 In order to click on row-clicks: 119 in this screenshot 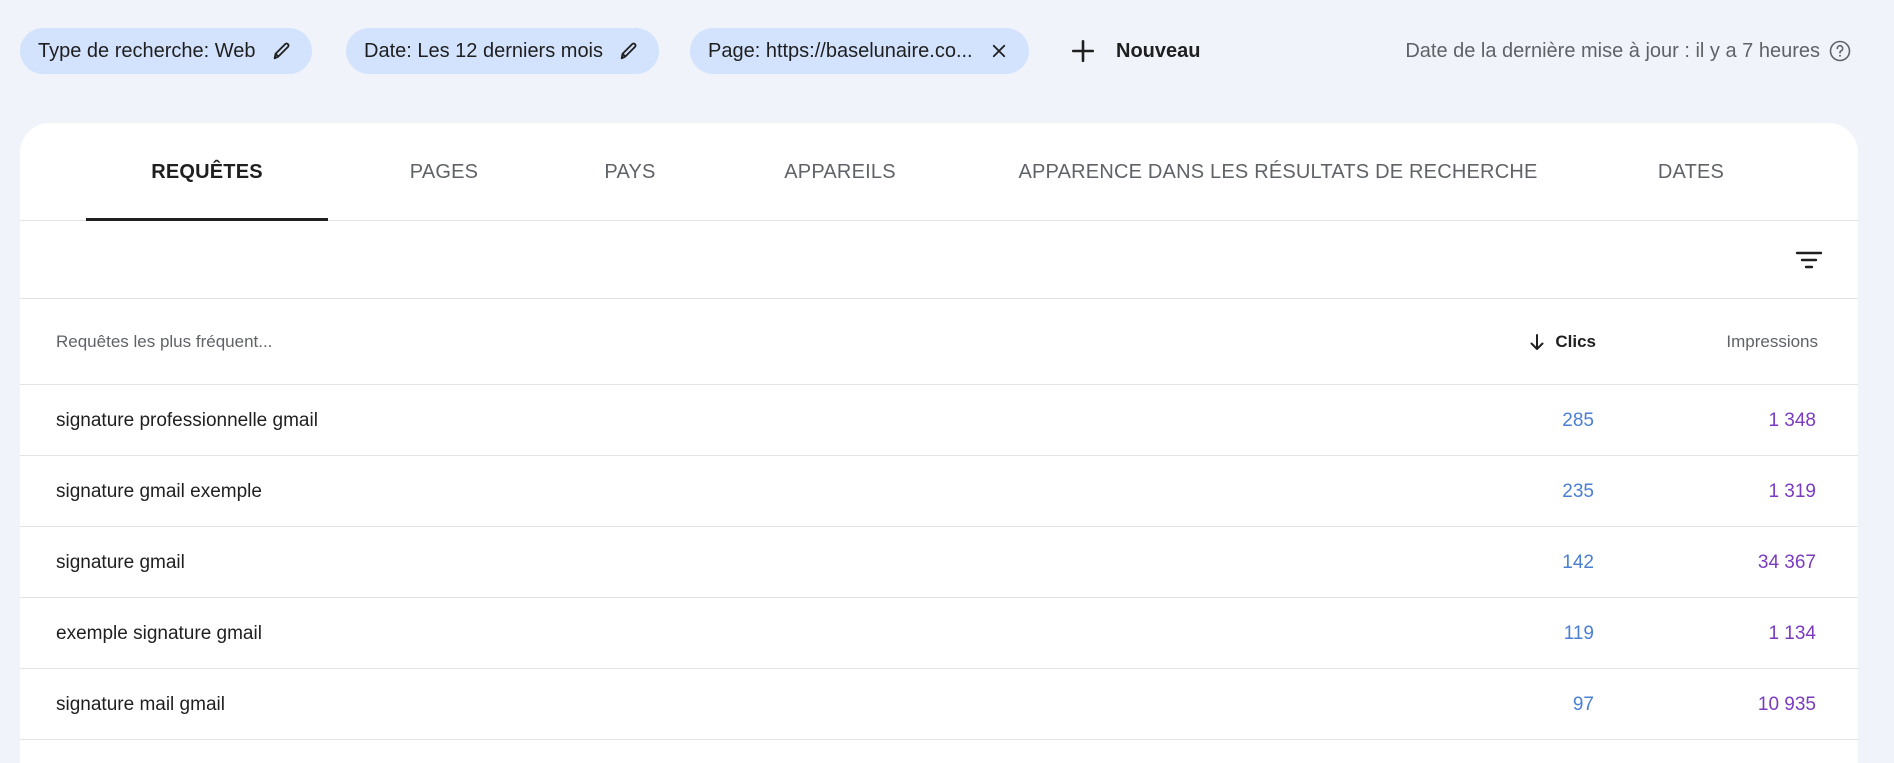, I will do `click(1578, 633)`.